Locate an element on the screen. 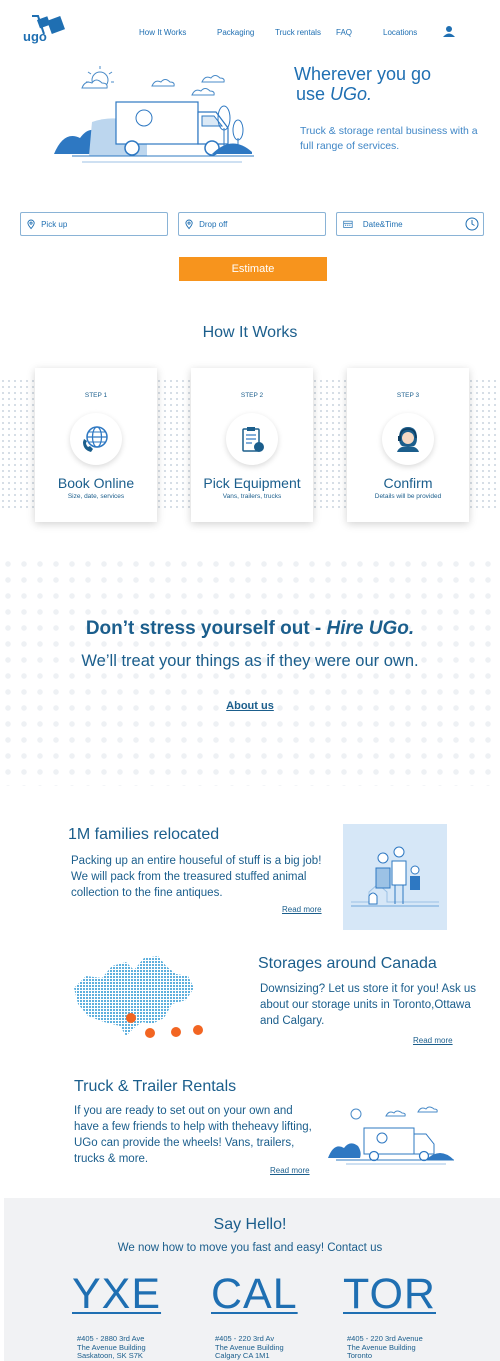 This screenshot has height=1361, width=500. globe-phone-icon is located at coordinates (95, 439).